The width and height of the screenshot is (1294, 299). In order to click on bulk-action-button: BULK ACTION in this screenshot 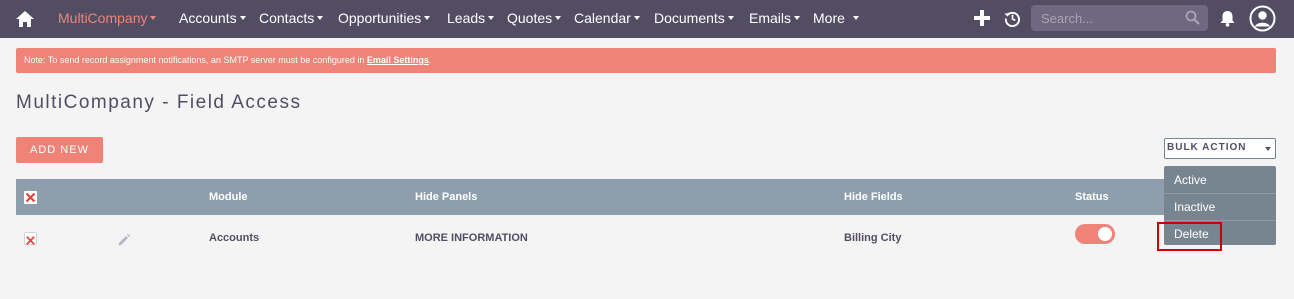, I will do `click(1220, 148)`.